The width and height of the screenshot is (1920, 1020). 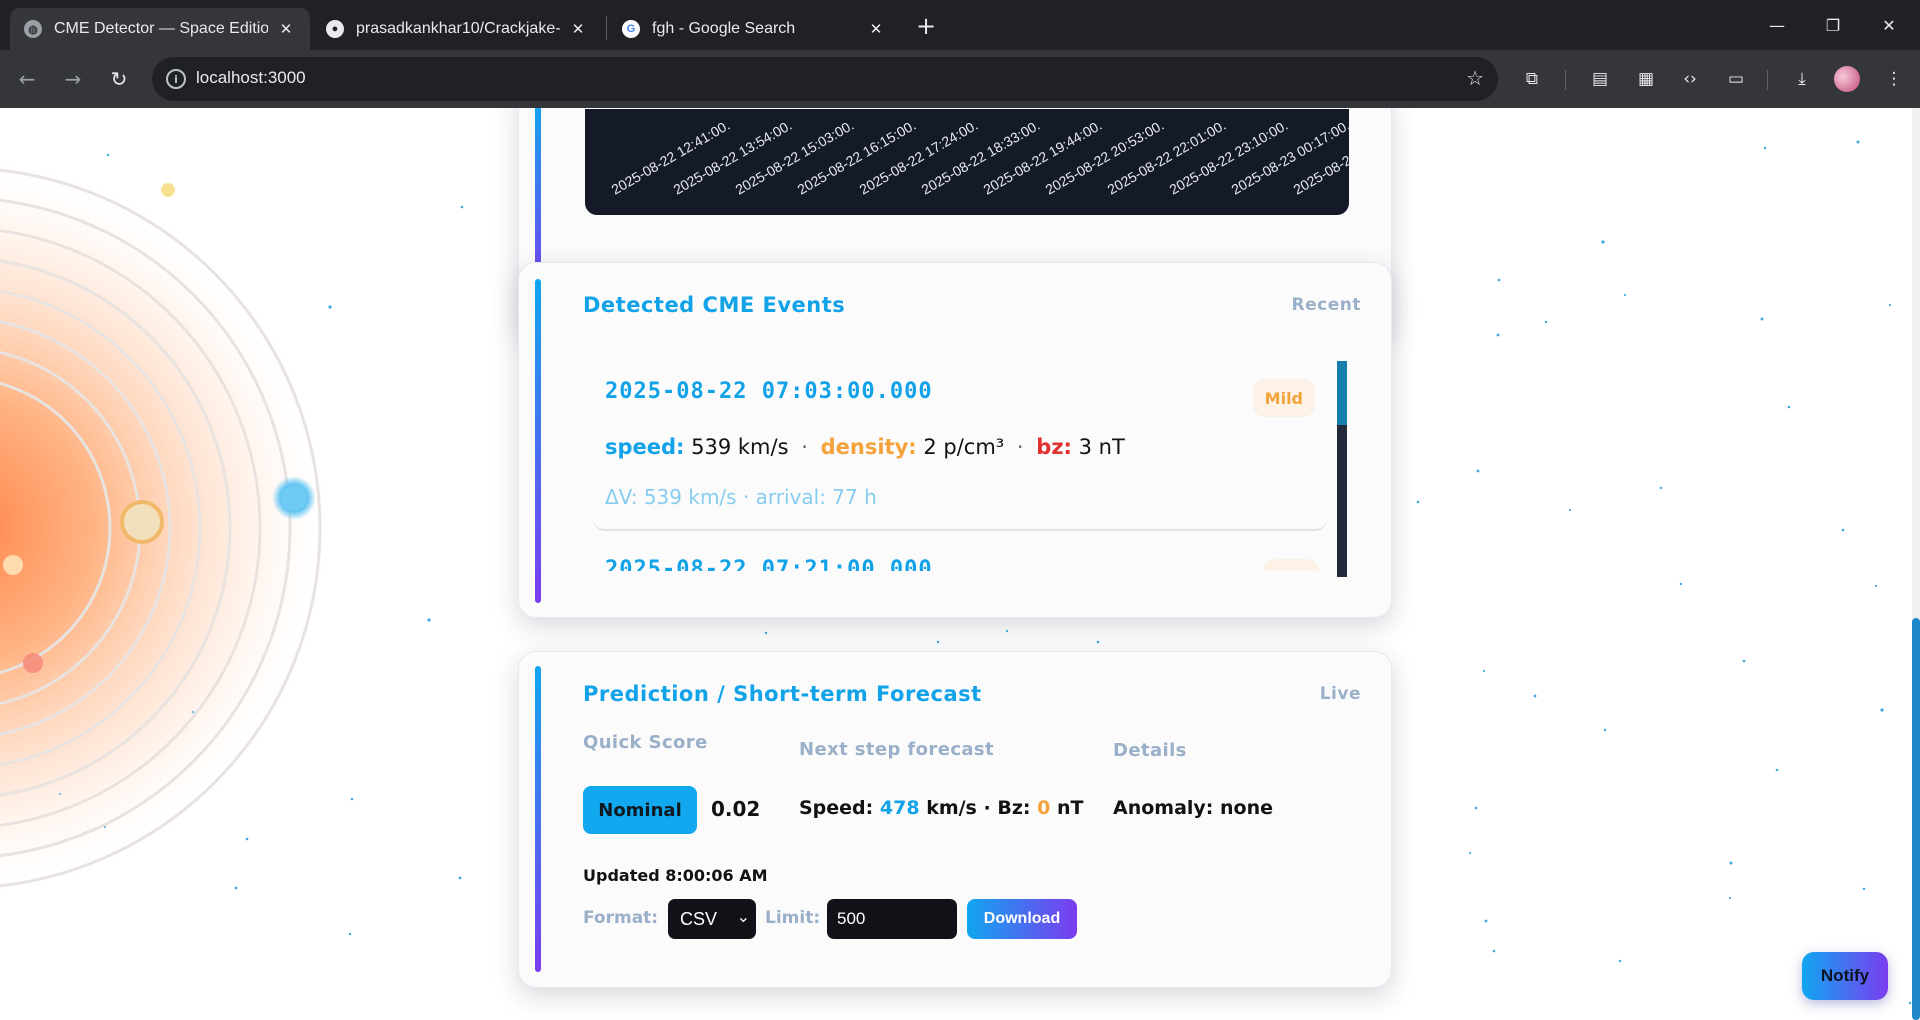 I want to click on tab-cme-detector: ◍ CME Detector — Space Edition ✕, so click(x=160, y=29).